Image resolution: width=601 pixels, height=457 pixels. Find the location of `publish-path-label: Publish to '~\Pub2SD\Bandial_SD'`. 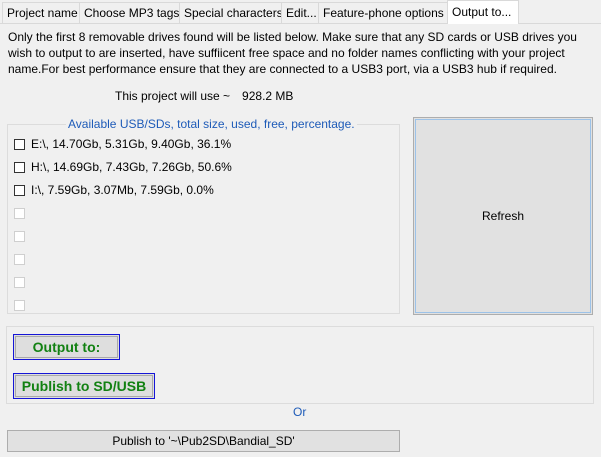

publish-path-label: Publish to '~\Pub2SD\Bandial_SD' is located at coordinates (203, 441).